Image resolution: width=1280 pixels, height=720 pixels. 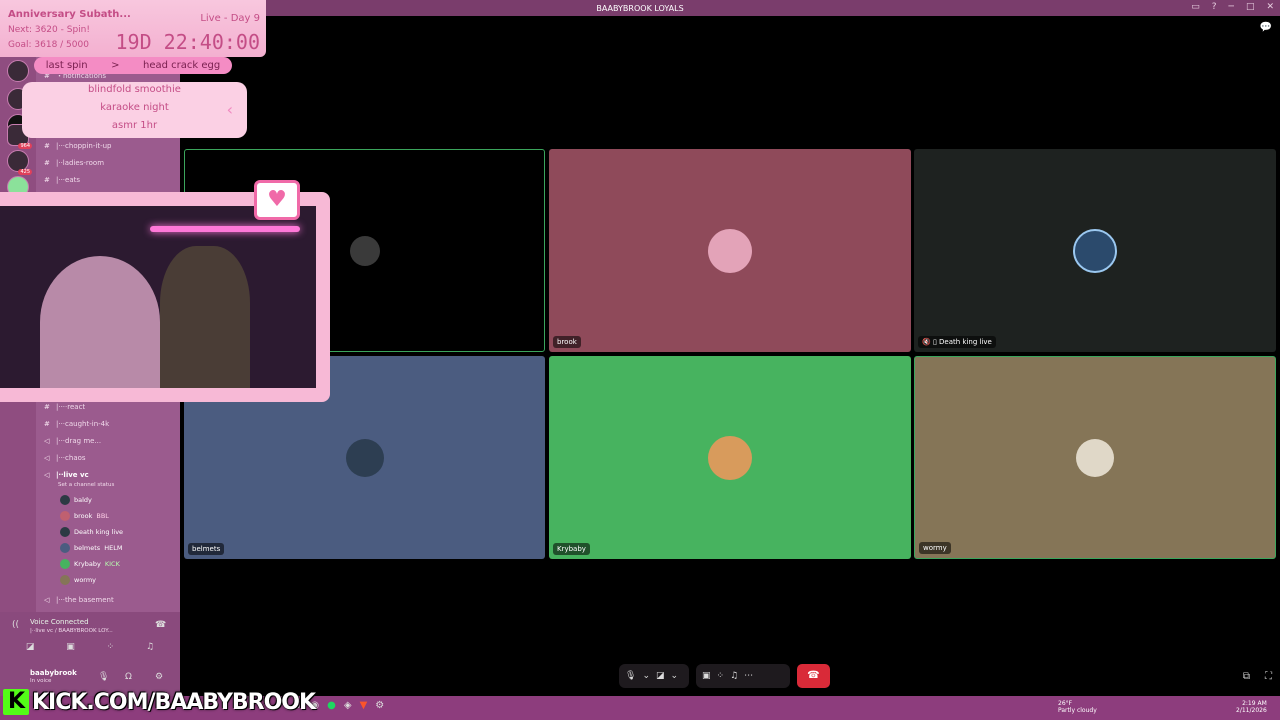 I want to click on voice-connected-label: Voice Connected, so click(x=59, y=622).